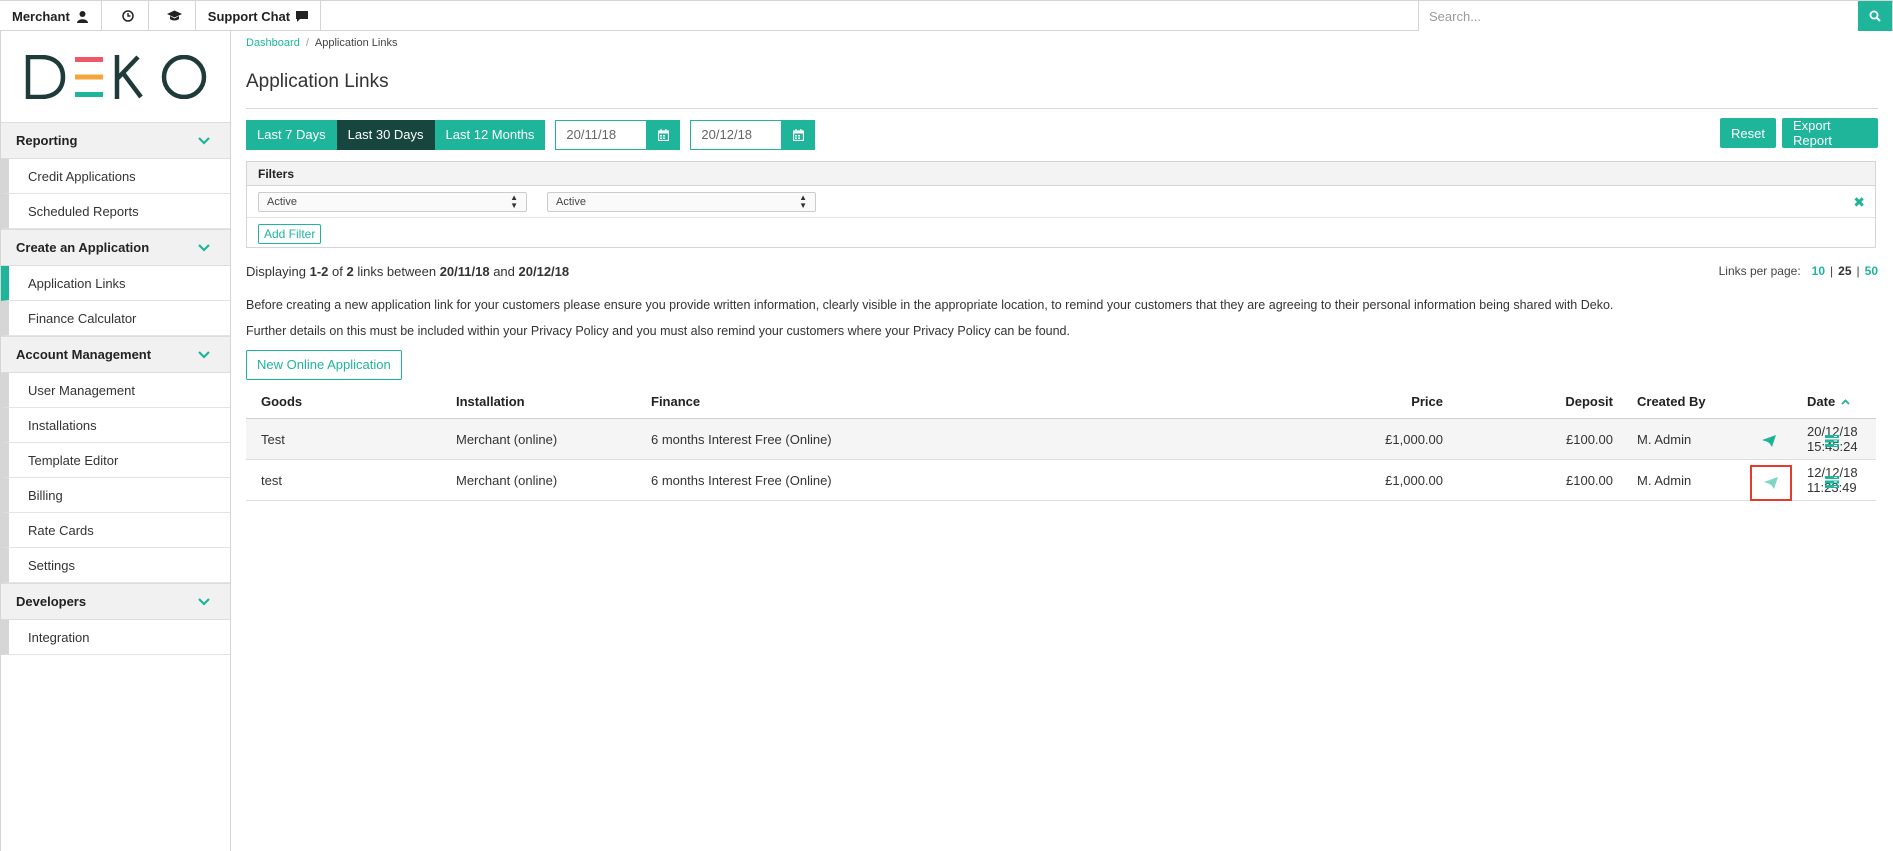  What do you see at coordinates (259, 16) in the screenshot?
I see `support-chat-button: Support Chat` at bounding box center [259, 16].